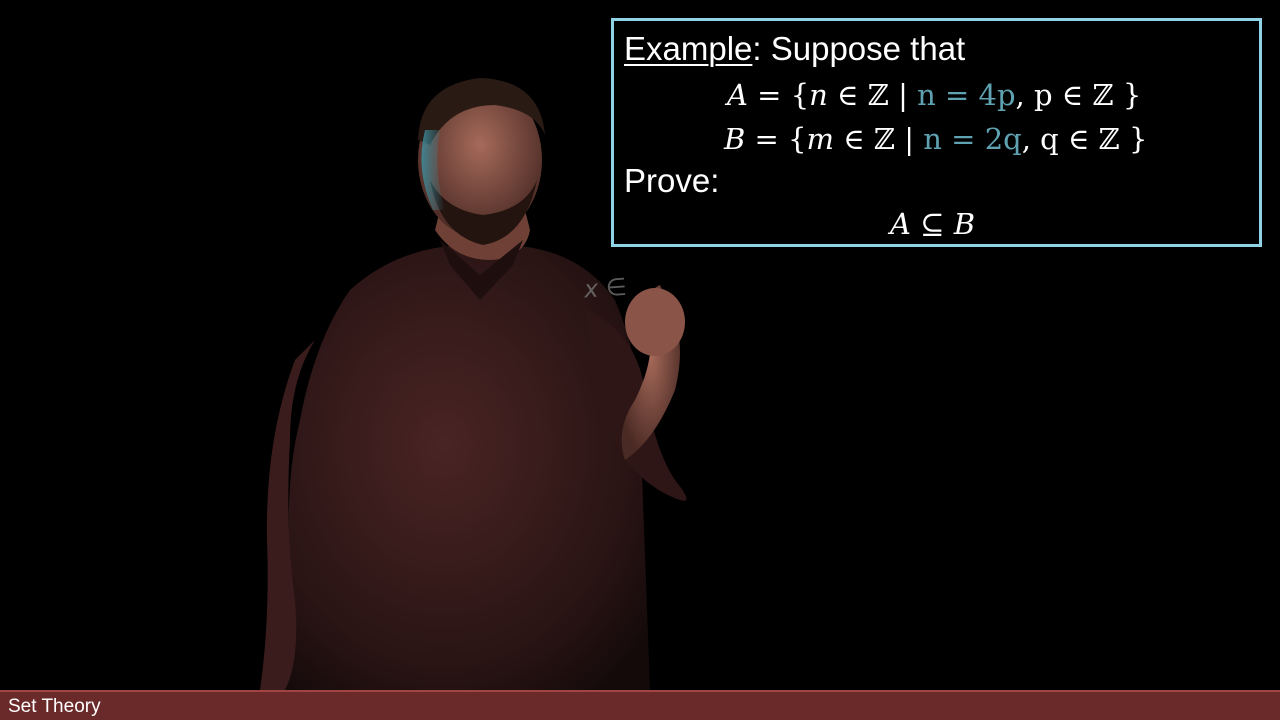  Describe the element at coordinates (900, 224) in the screenshot. I see `claim-left: A` at that location.